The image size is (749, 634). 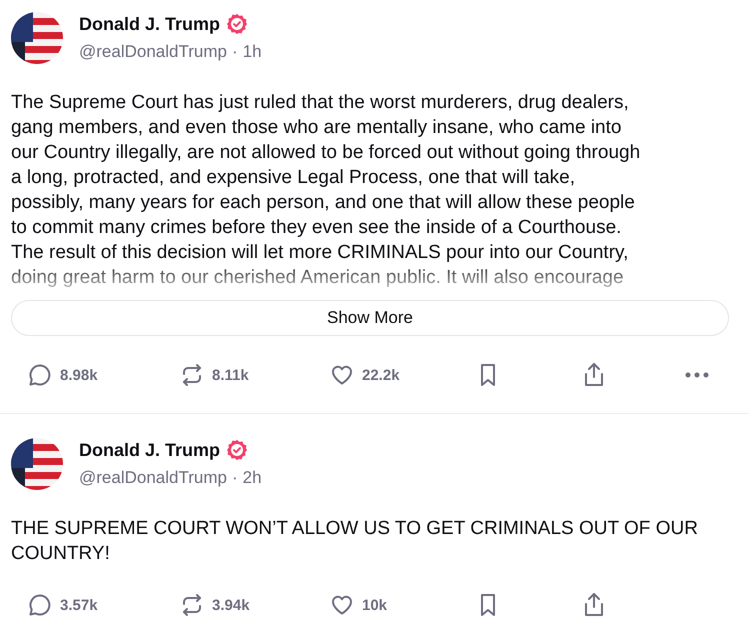 What do you see at coordinates (370, 318) in the screenshot?
I see `show-more-button: Show More` at bounding box center [370, 318].